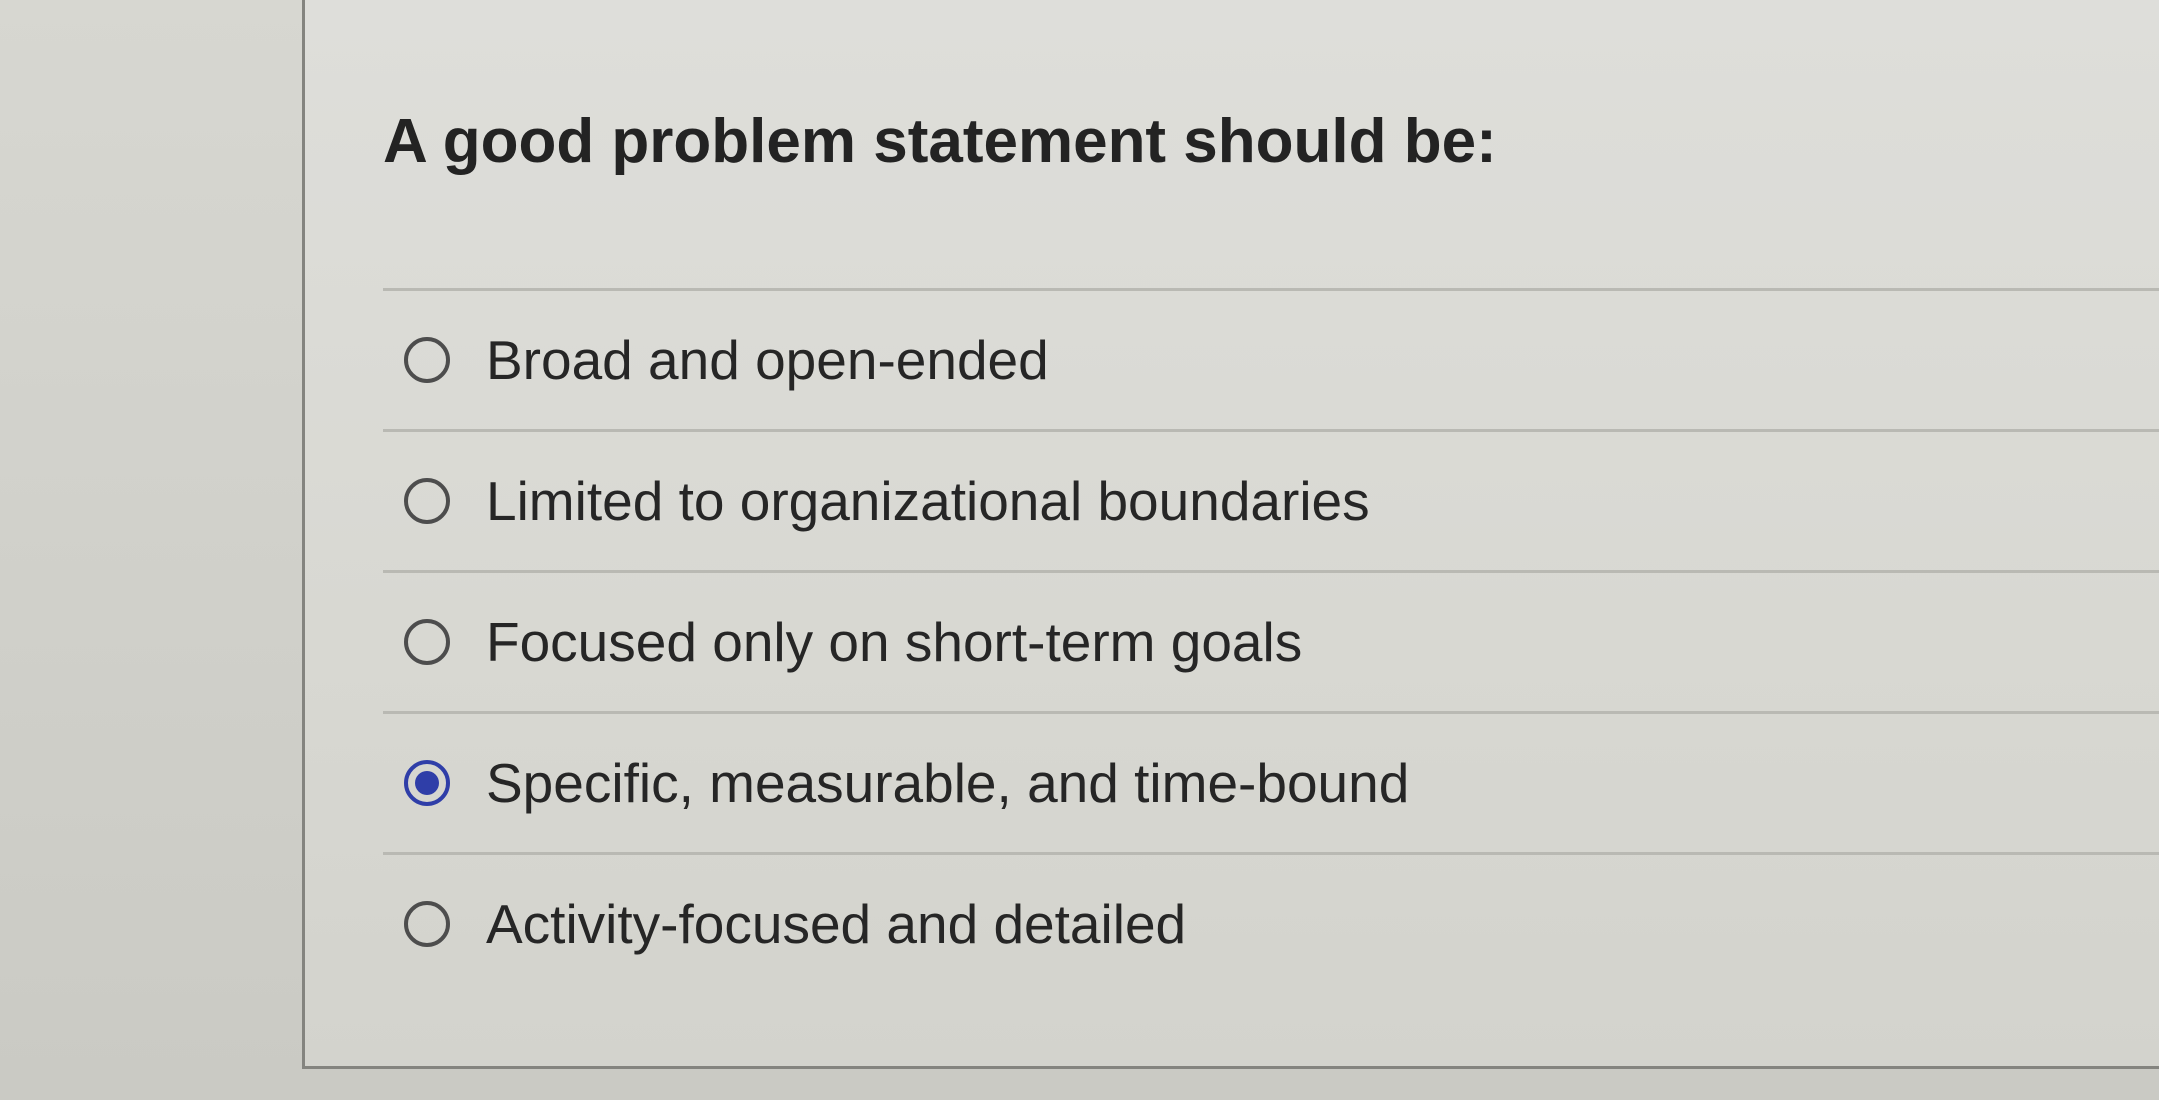 This screenshot has height=1100, width=2159. What do you see at coordinates (894, 642) in the screenshot?
I see `option-label: Focused only on short-term goals` at bounding box center [894, 642].